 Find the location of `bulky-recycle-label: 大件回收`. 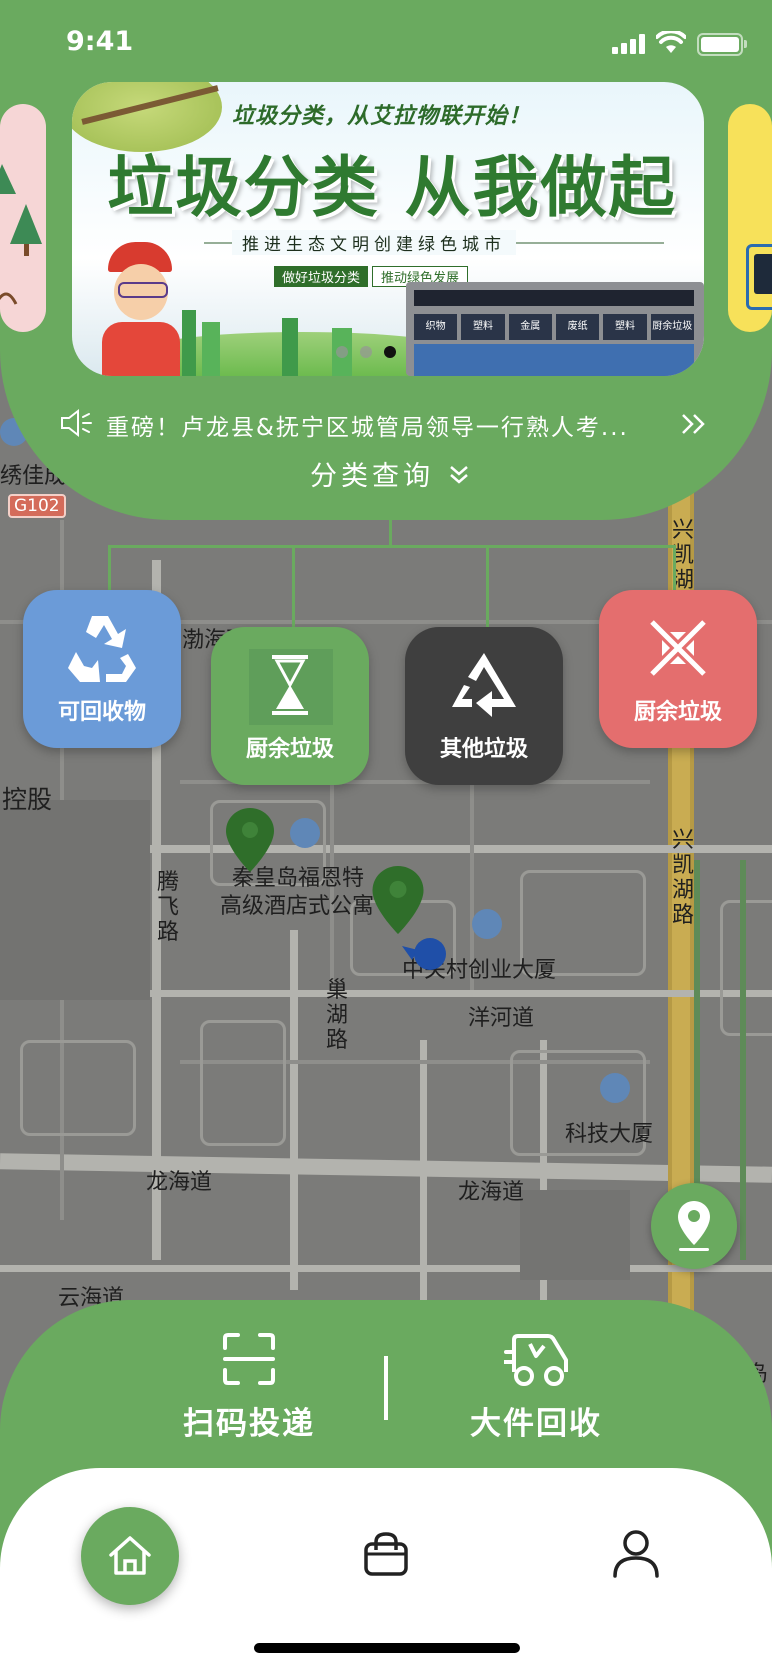

bulky-recycle-label: 大件回收 is located at coordinates (536, 1424).